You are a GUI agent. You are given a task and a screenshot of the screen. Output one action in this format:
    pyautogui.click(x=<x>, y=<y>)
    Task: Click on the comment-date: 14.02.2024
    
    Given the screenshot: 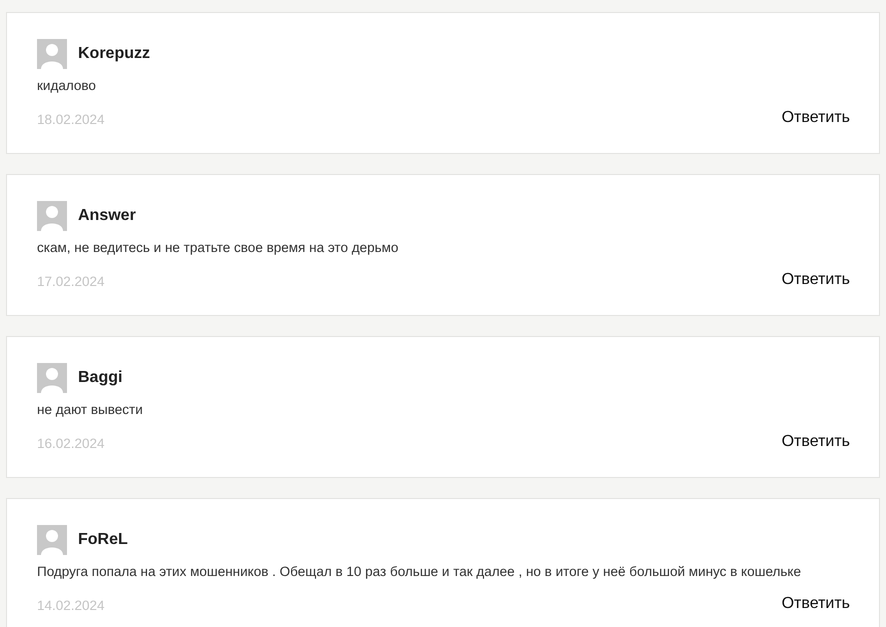 What is the action you would take?
    pyautogui.click(x=71, y=605)
    